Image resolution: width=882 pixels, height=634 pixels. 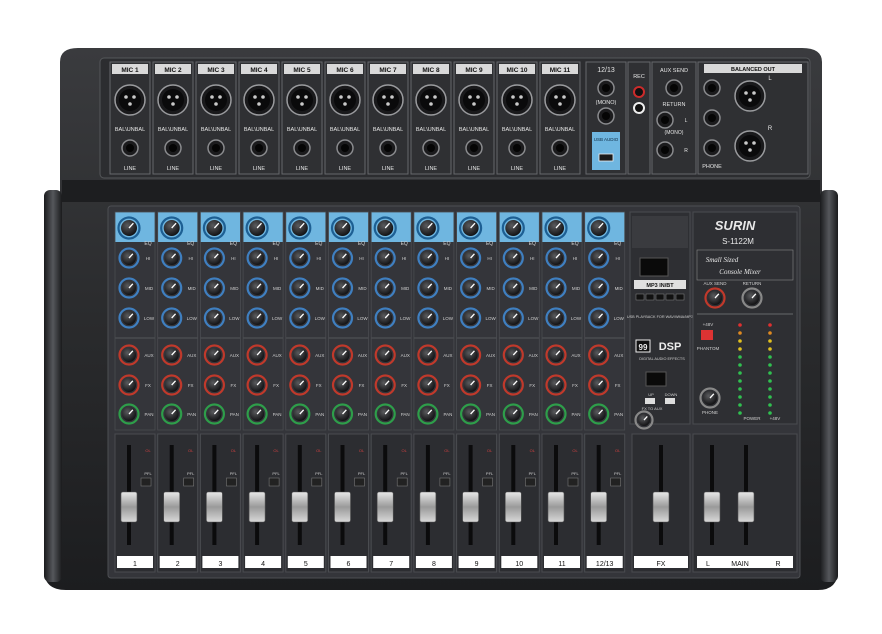 I want to click on mic-label: MIC 3, so click(x=216, y=70).